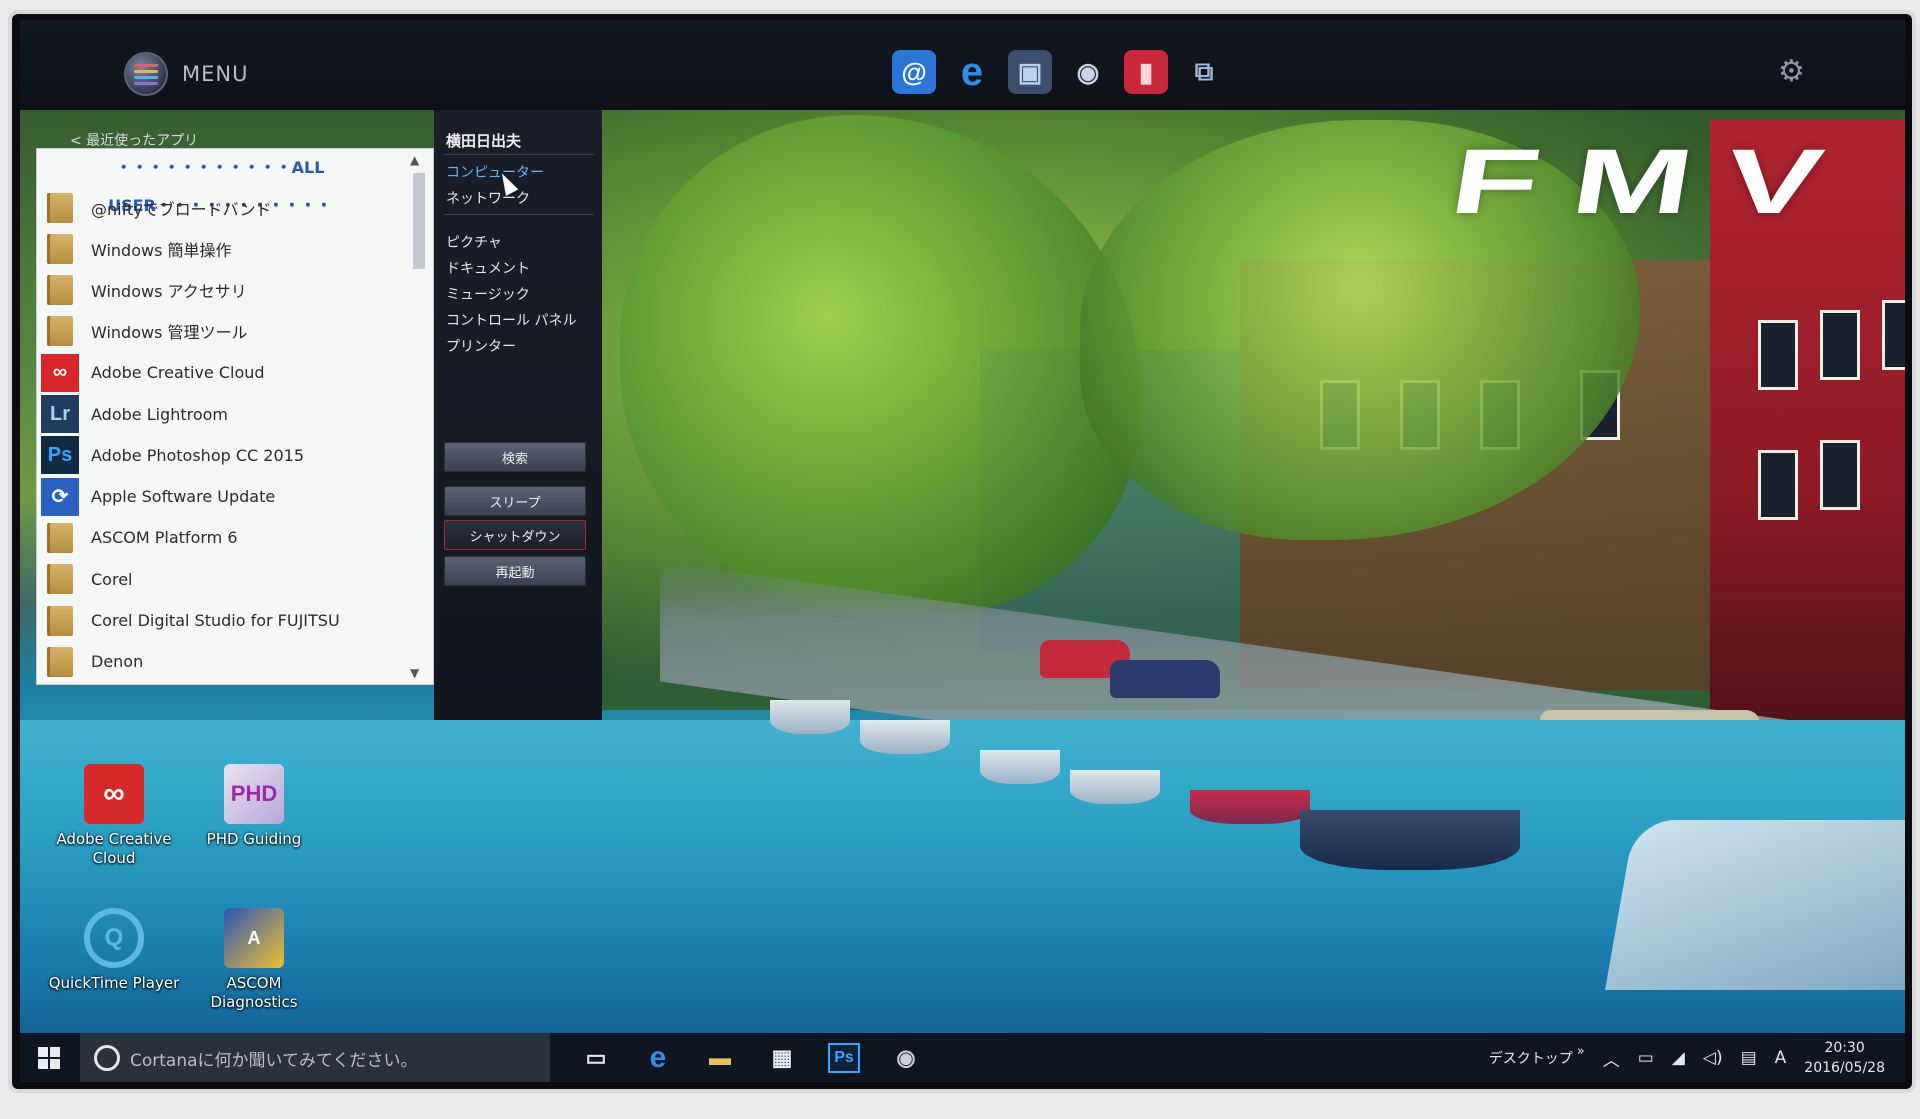  I want to click on place-item: ミュージック, so click(488, 294).